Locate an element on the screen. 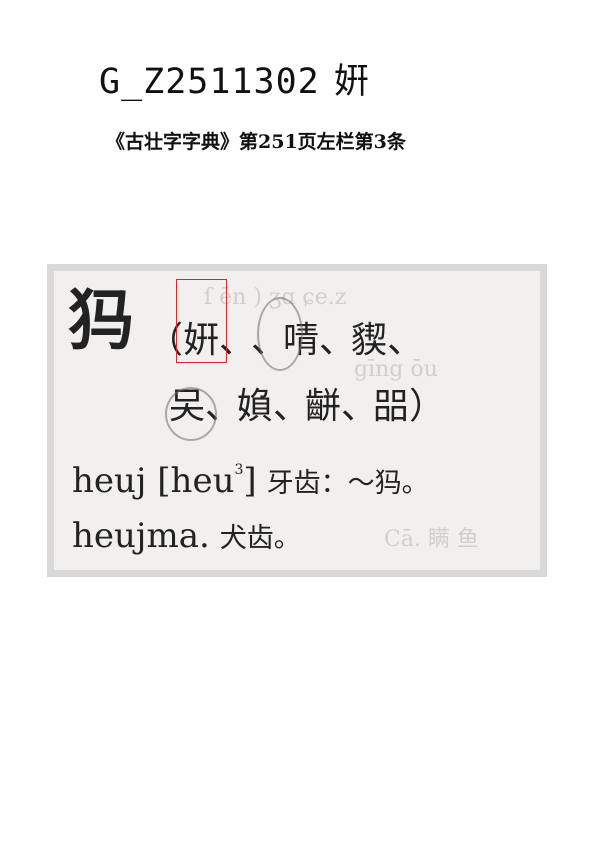 This screenshot has width=595, height=842. character-glyph: 姸 is located at coordinates (352, 82).